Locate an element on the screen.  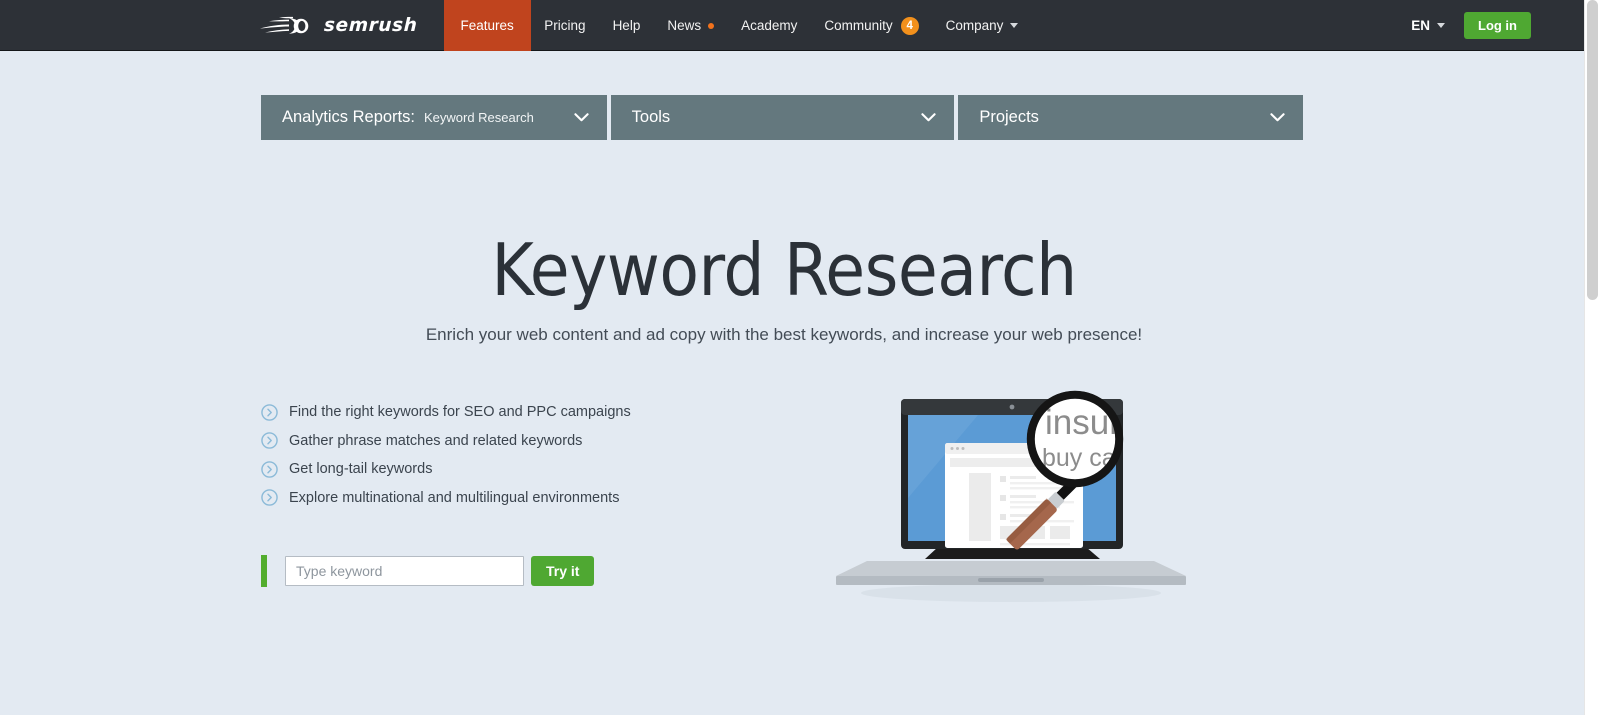
try-it-button: Try it is located at coordinates (563, 571).